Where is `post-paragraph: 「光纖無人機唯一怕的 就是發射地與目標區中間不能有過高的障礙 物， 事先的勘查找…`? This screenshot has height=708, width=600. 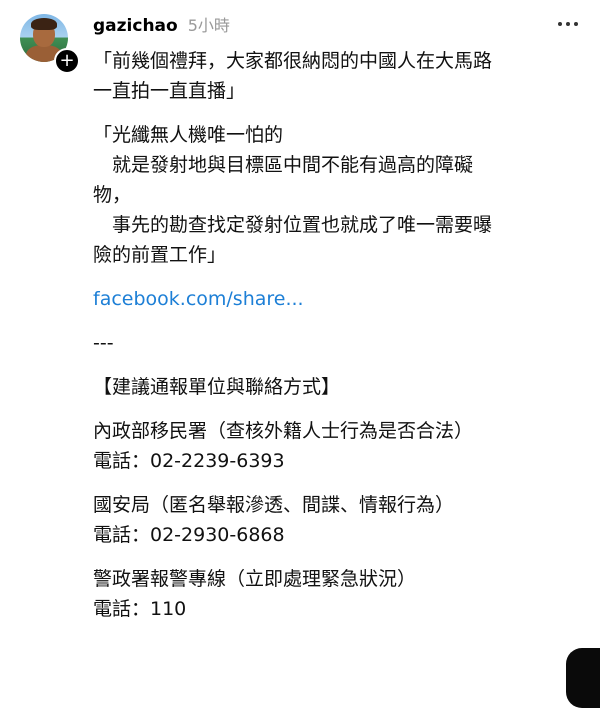
post-paragraph: 「光纖無人機唯一怕的 就是發射地與目標區中間不能有過高的障礙 物， 事先的勘查找… is located at coordinates (293, 195).